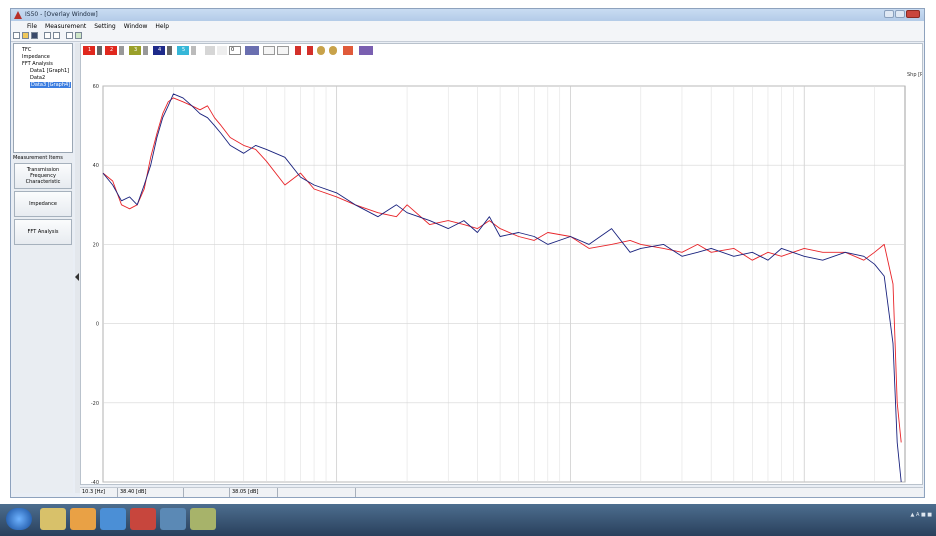  Describe the element at coordinates (143, 519) in the screenshot. I see `is50-taskbar-icon` at that location.